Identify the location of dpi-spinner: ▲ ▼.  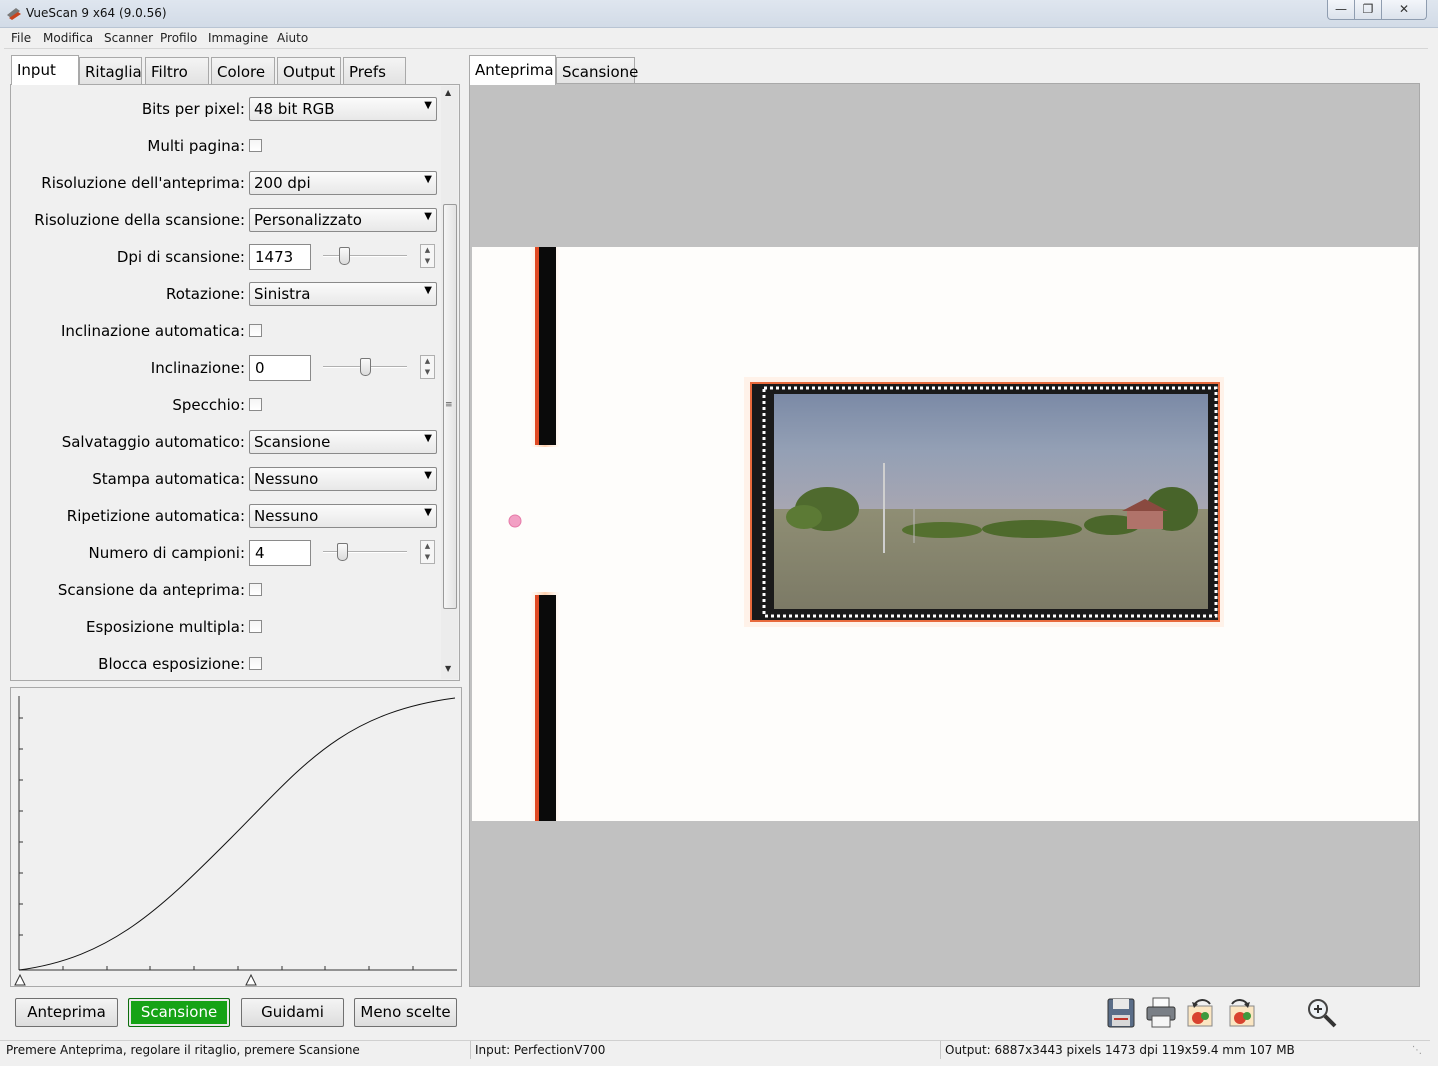
(427, 256).